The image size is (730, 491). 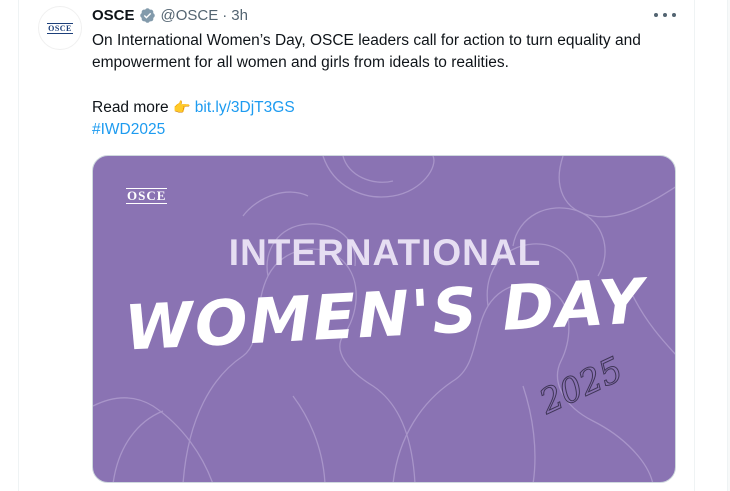 I want to click on read-more-label: Read more, so click(x=130, y=107).